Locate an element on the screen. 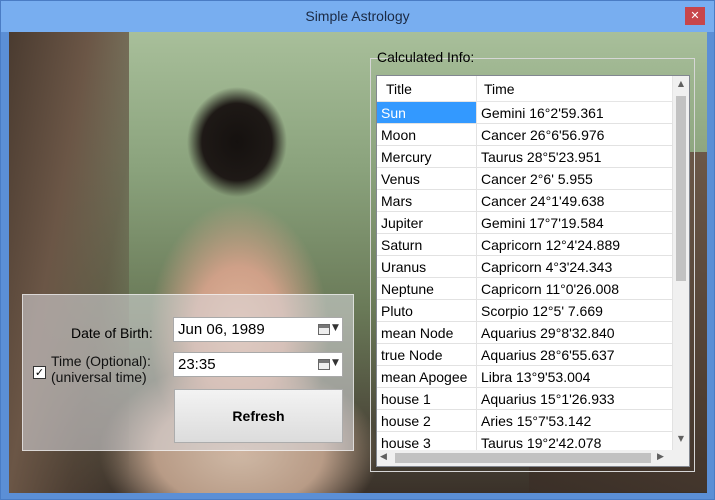 The image size is (715, 500). row-title: Pluto is located at coordinates (427, 311).